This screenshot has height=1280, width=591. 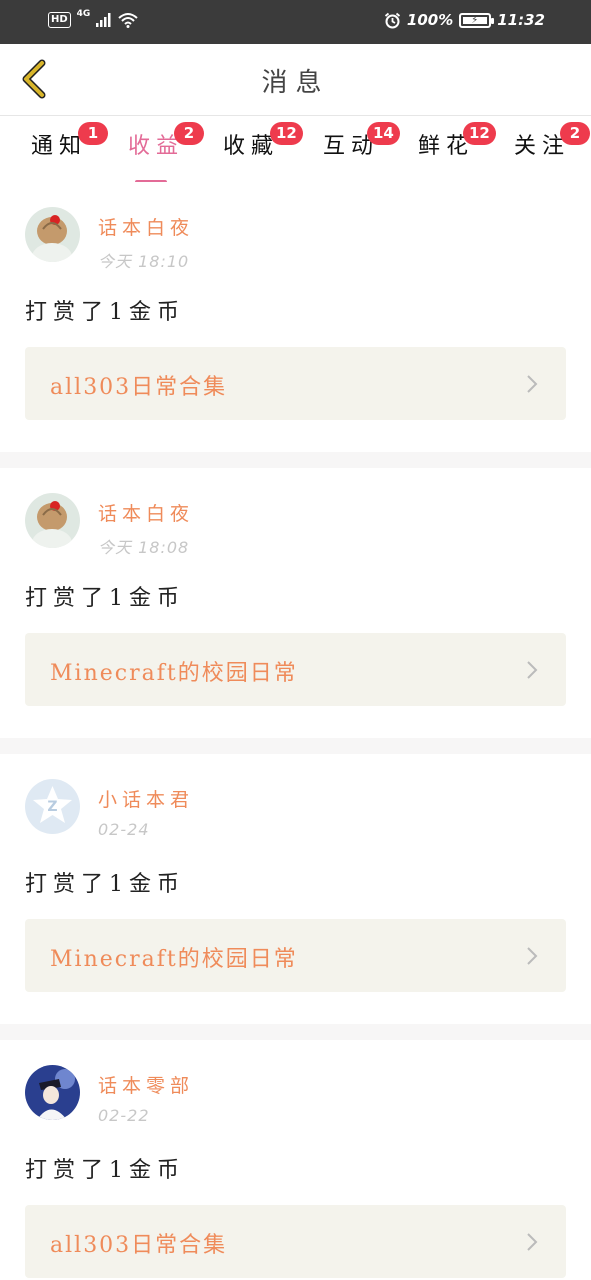 I want to click on tab-interactions: 互动 14, so click(x=358, y=150).